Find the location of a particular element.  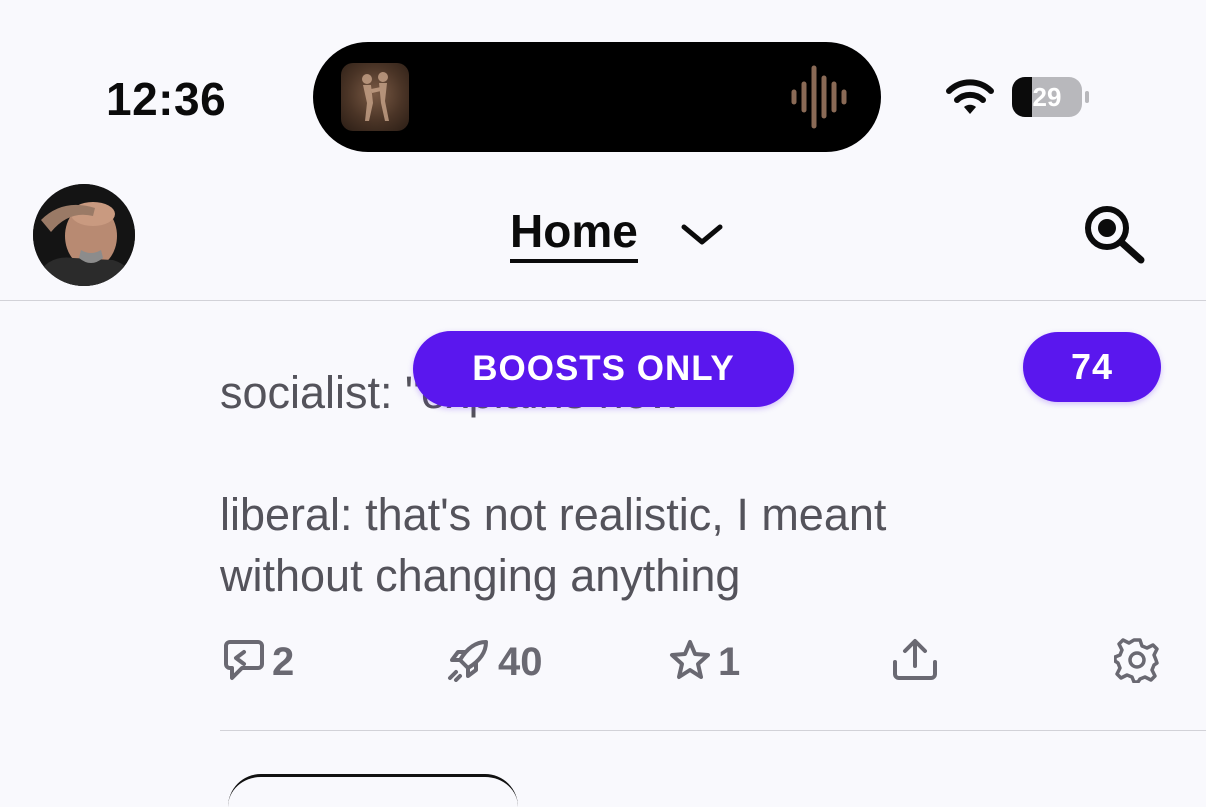

wifi-icon is located at coordinates (970, 99).